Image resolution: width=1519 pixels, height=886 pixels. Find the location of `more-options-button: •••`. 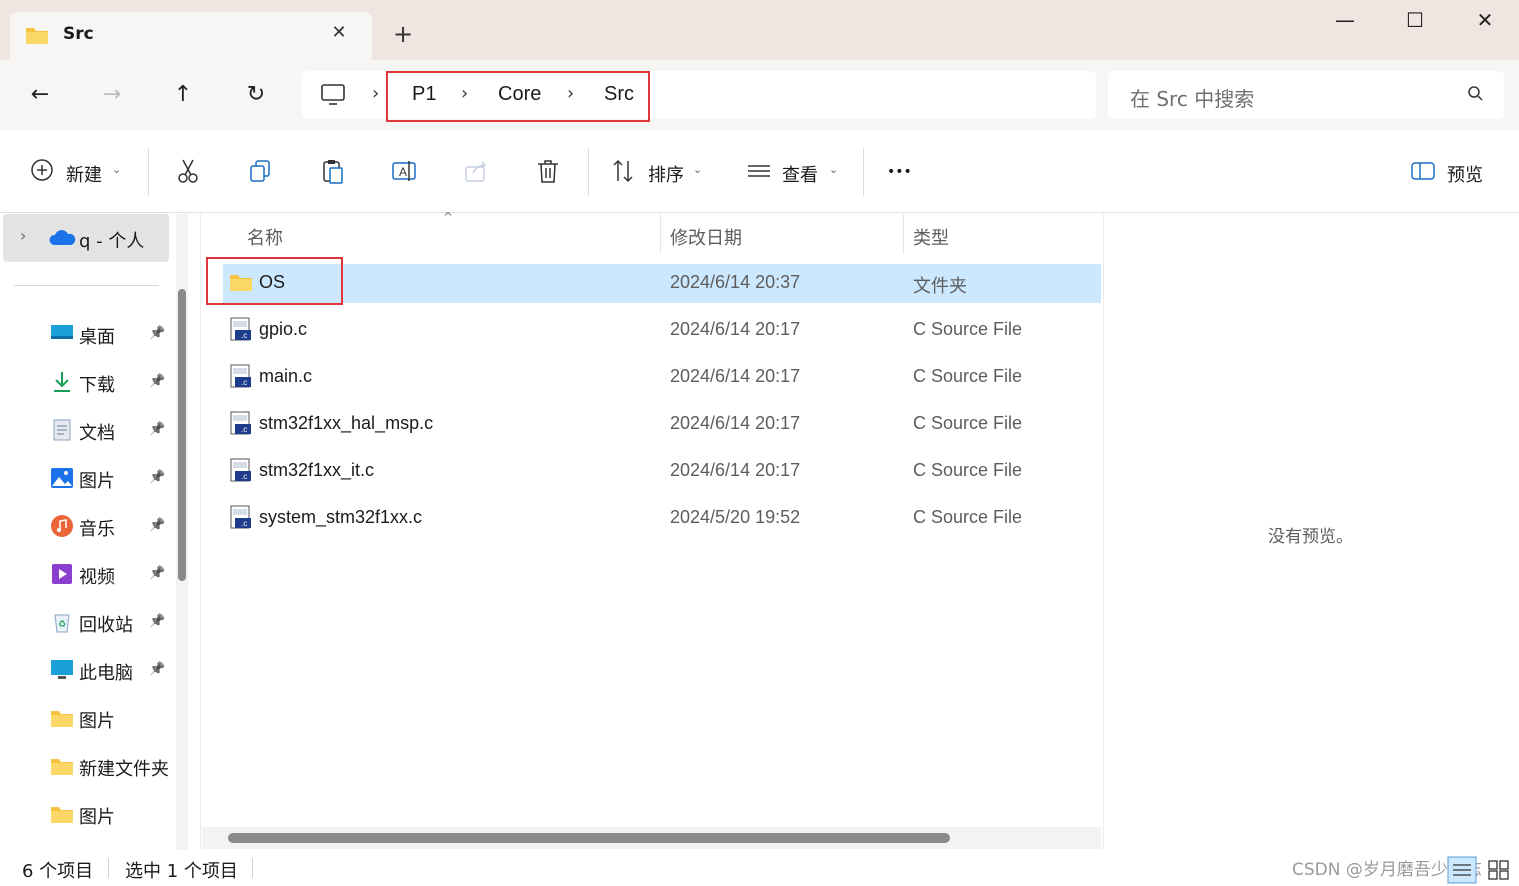

more-options-button: ••• is located at coordinates (899, 172).